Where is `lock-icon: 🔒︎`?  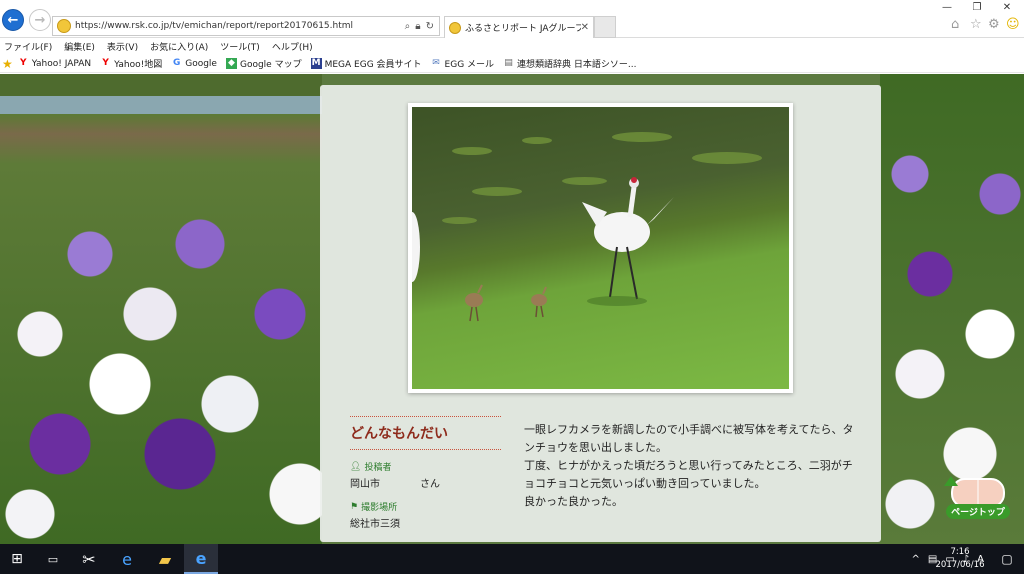
lock-icon: 🔒︎ is located at coordinates (417, 26).